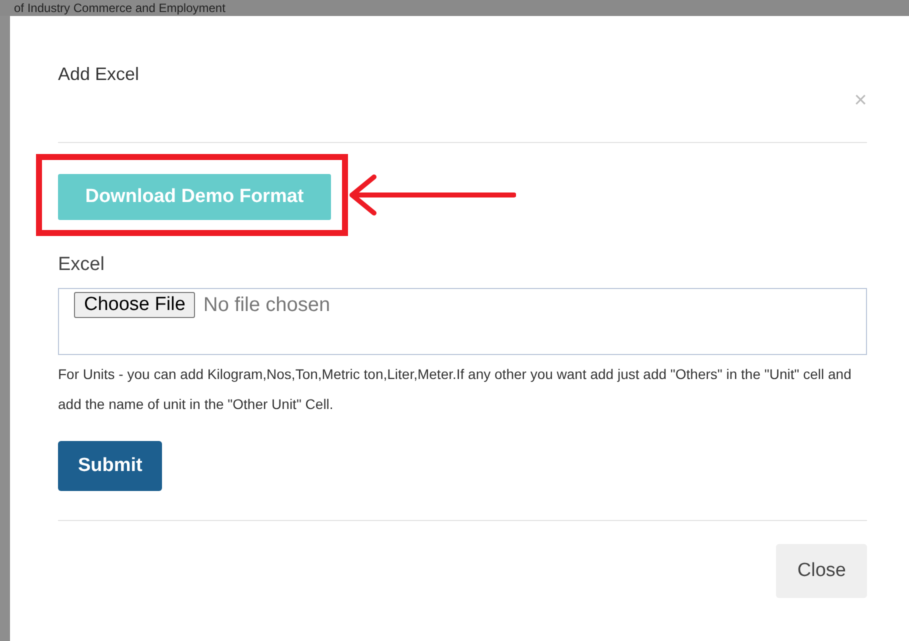 The width and height of the screenshot is (909, 641). What do you see at coordinates (99, 74) in the screenshot?
I see `dialog-title: Add Excel` at bounding box center [99, 74].